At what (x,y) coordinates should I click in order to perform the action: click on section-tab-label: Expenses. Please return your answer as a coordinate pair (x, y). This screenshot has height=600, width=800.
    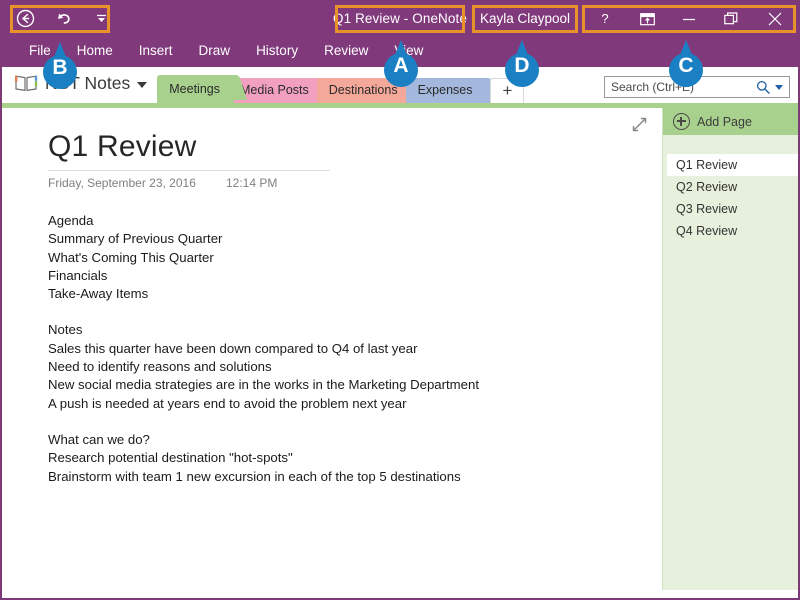
    Looking at the image, I should click on (445, 90).